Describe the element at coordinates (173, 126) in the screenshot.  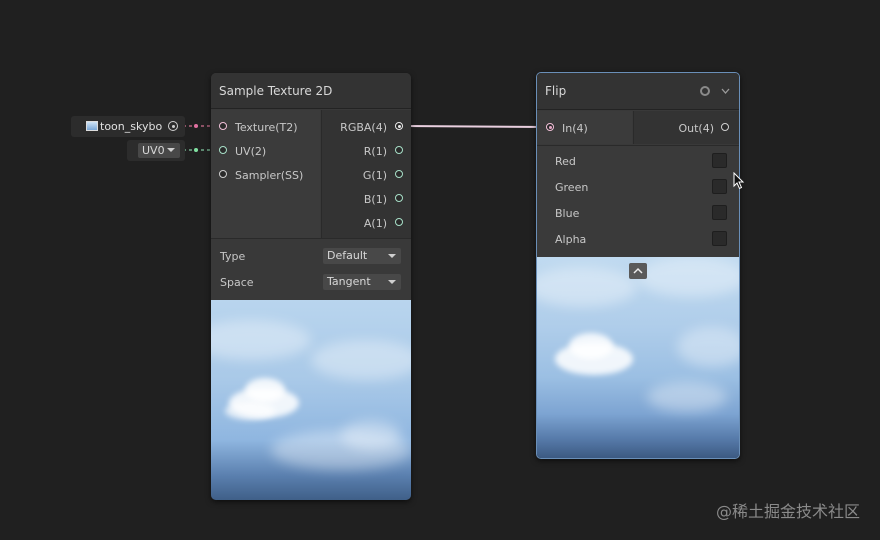
I see `object-picker-icon` at that location.